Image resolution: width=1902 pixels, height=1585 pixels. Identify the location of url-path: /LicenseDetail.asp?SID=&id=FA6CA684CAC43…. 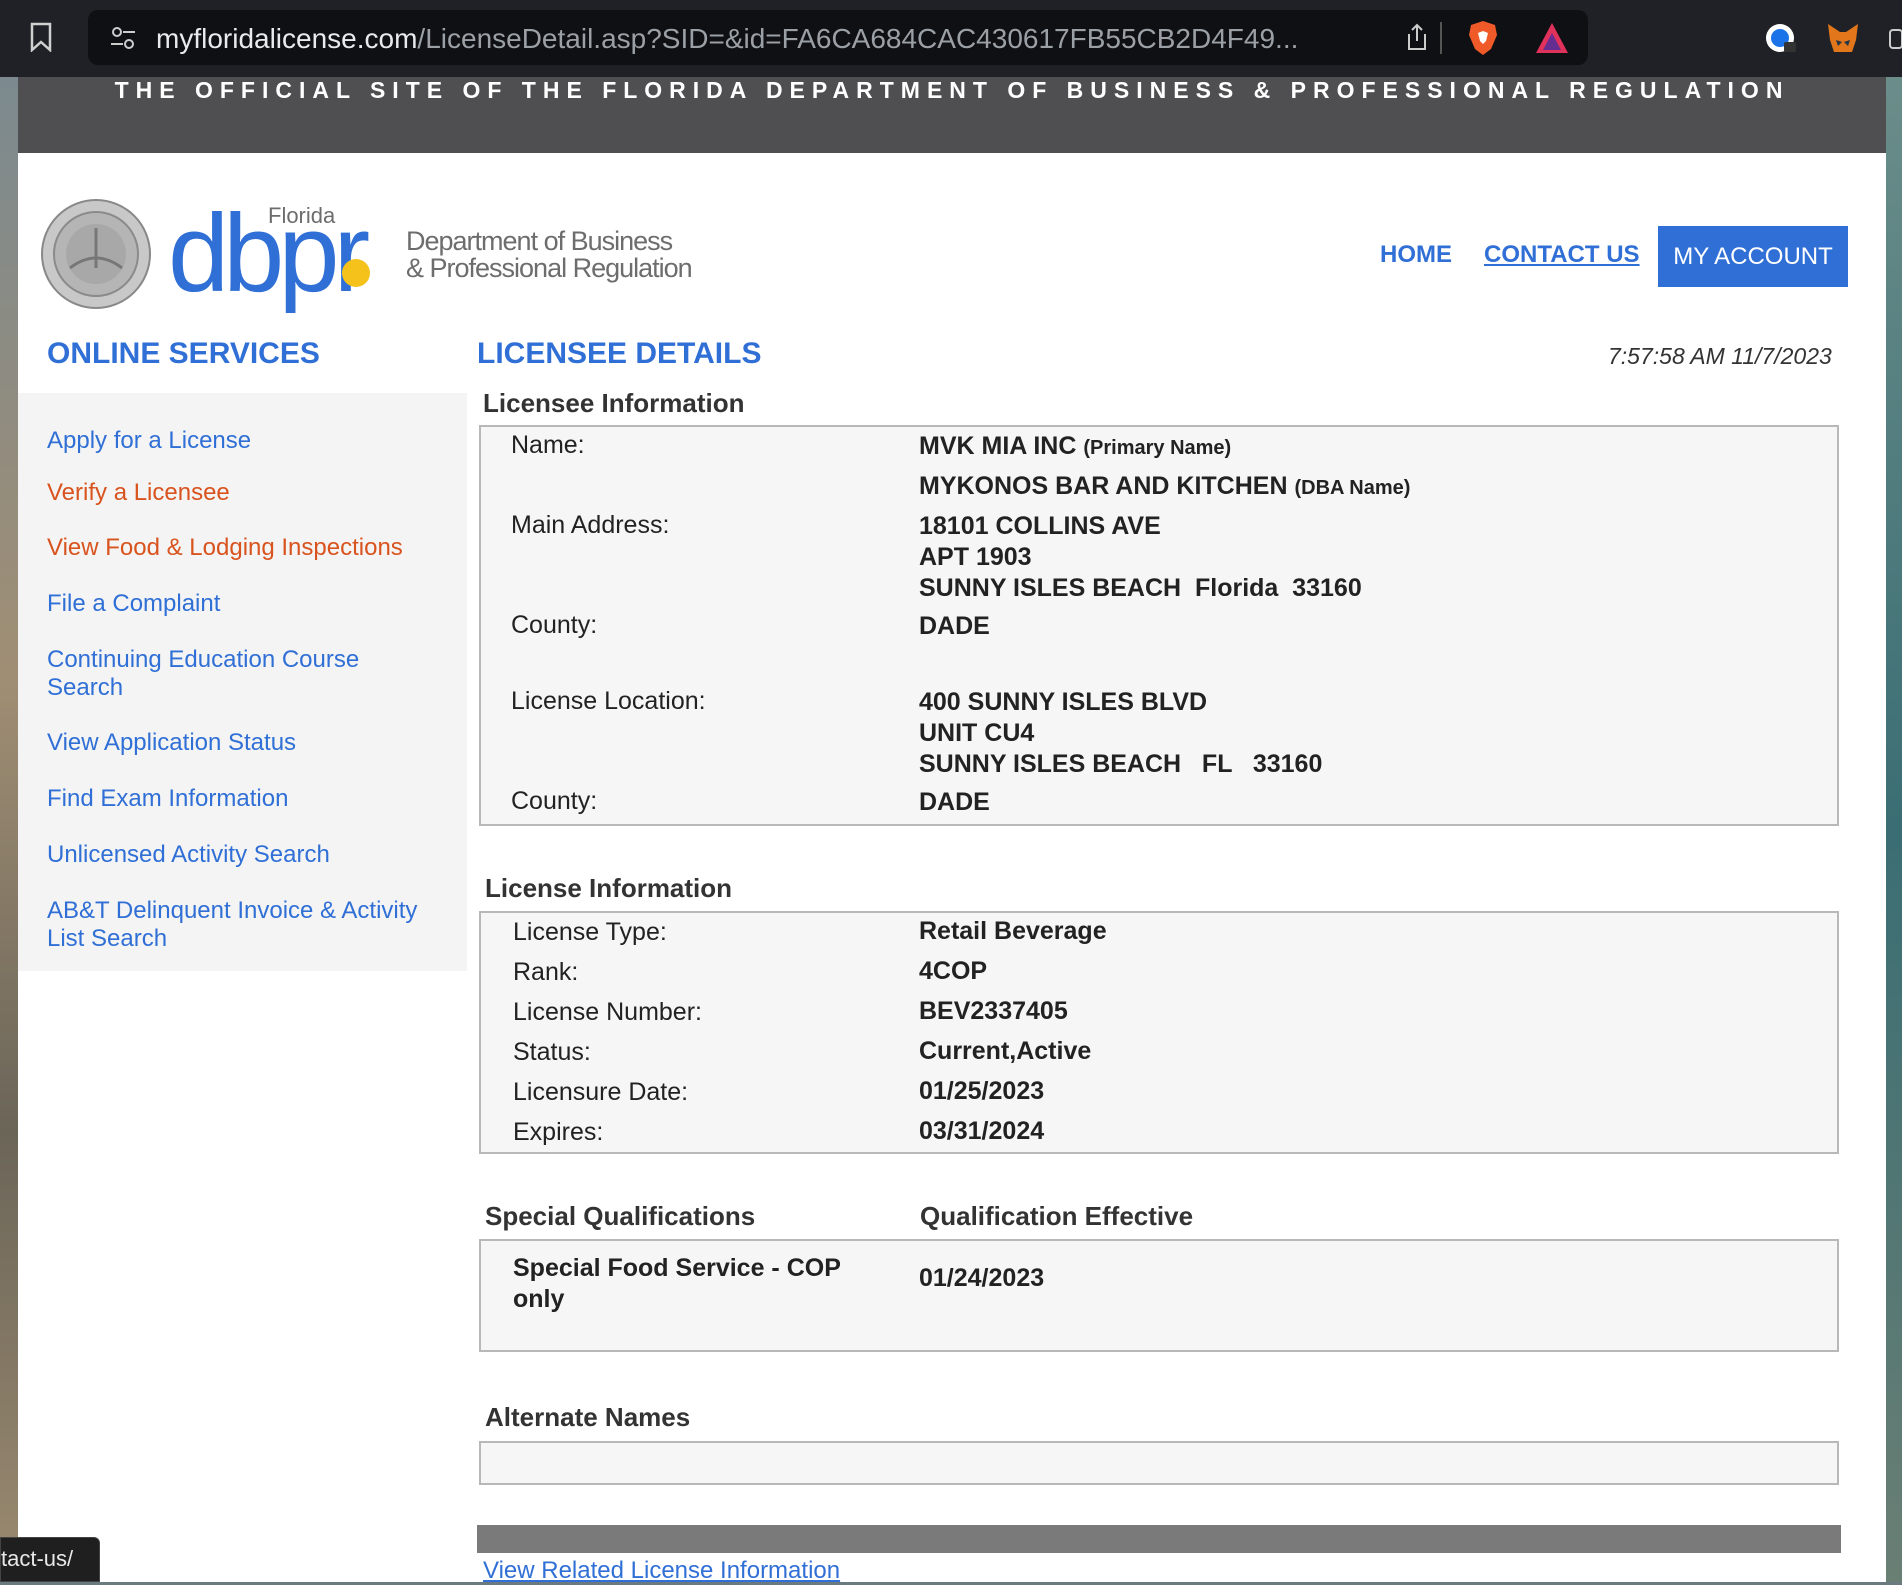
(858, 38).